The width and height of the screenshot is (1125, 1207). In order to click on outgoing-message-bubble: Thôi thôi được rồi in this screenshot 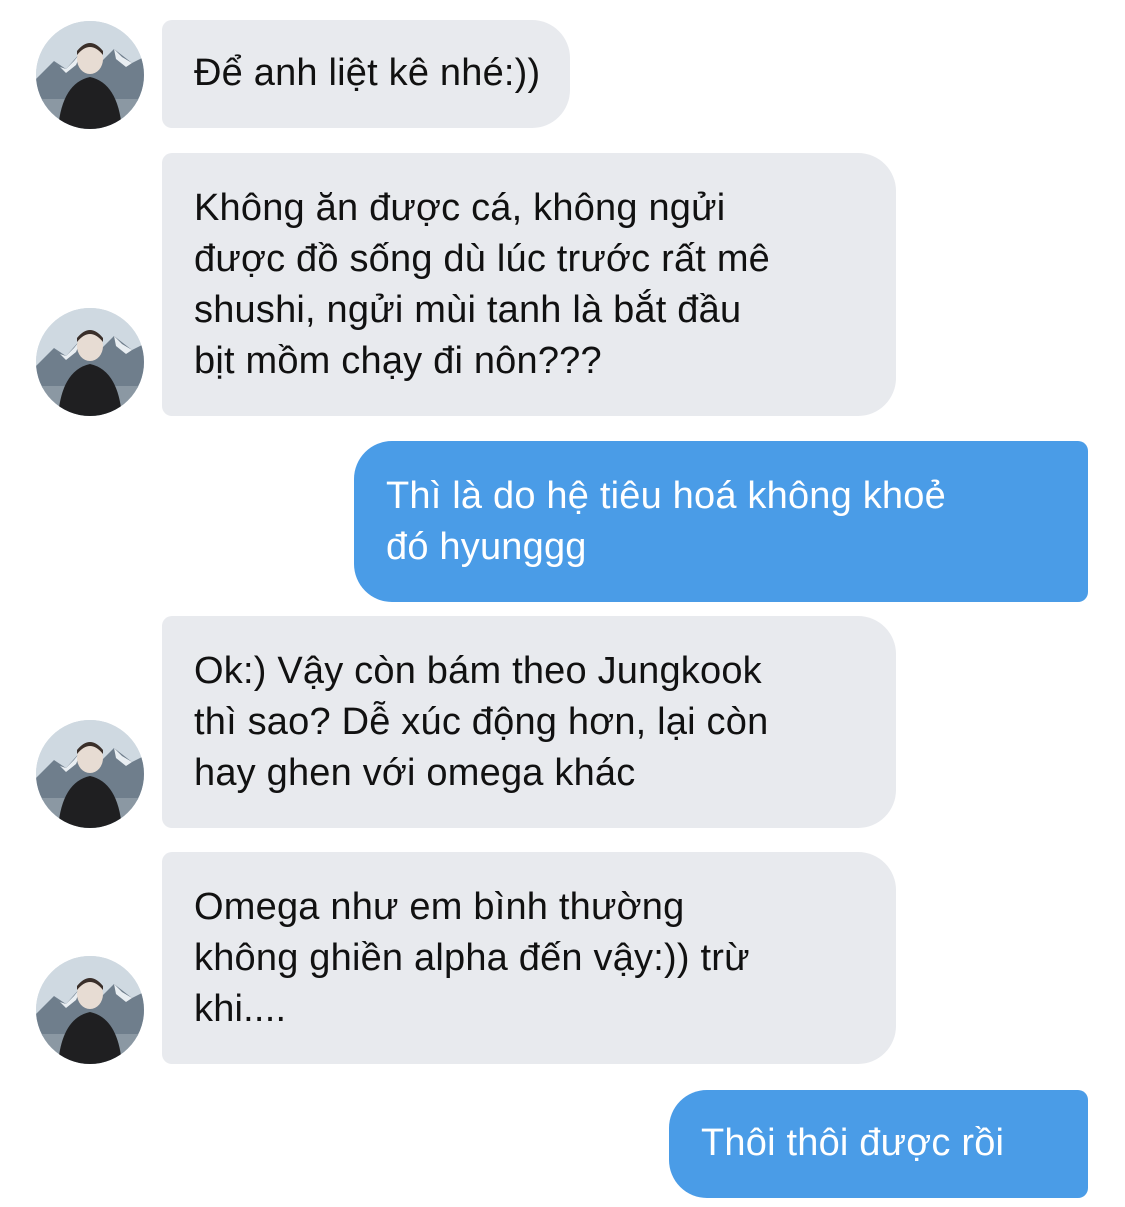, I will do `click(878, 1144)`.